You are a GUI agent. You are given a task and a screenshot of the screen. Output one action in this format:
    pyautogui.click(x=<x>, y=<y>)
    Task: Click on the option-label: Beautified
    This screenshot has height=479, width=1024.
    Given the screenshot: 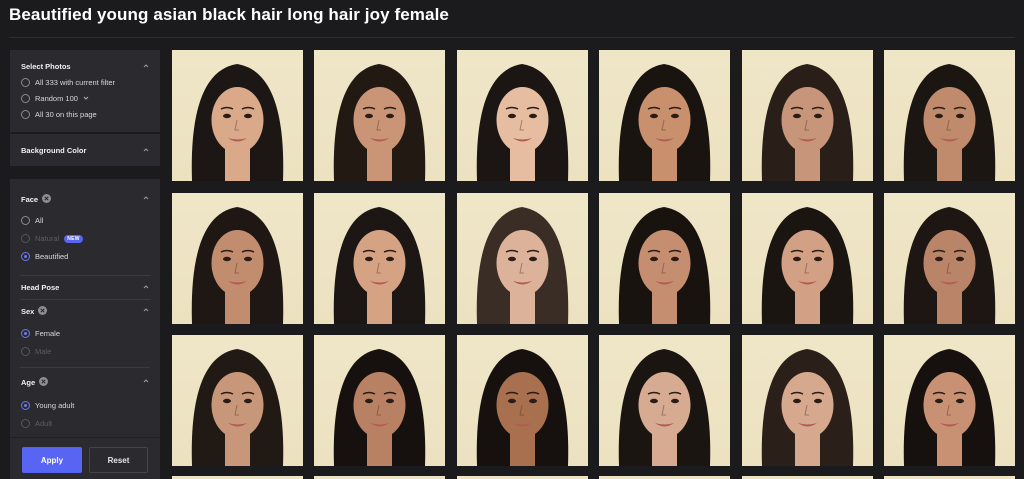 What is the action you would take?
    pyautogui.click(x=52, y=256)
    